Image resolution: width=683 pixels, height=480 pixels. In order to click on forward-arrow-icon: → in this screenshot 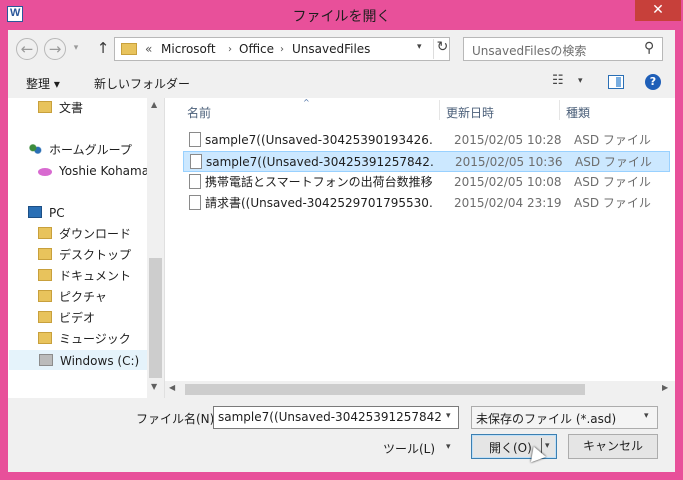, I will do `click(55, 49)`.